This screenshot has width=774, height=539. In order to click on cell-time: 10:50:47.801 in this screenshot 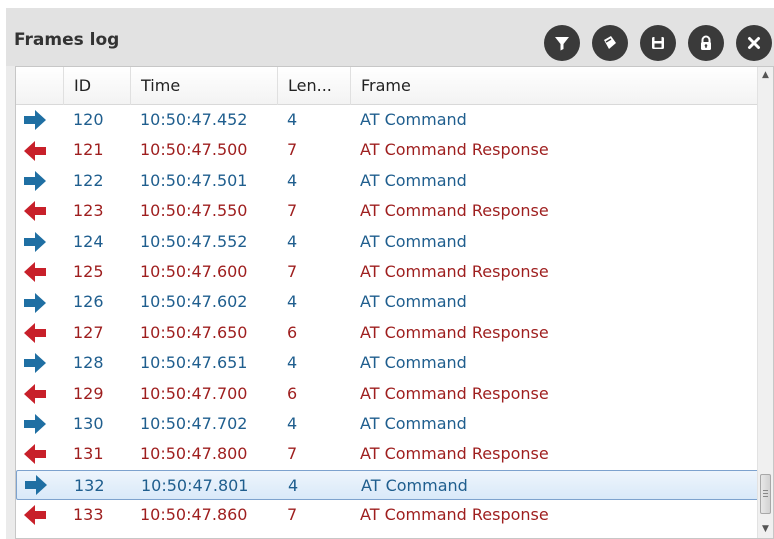, I will do `click(195, 485)`.